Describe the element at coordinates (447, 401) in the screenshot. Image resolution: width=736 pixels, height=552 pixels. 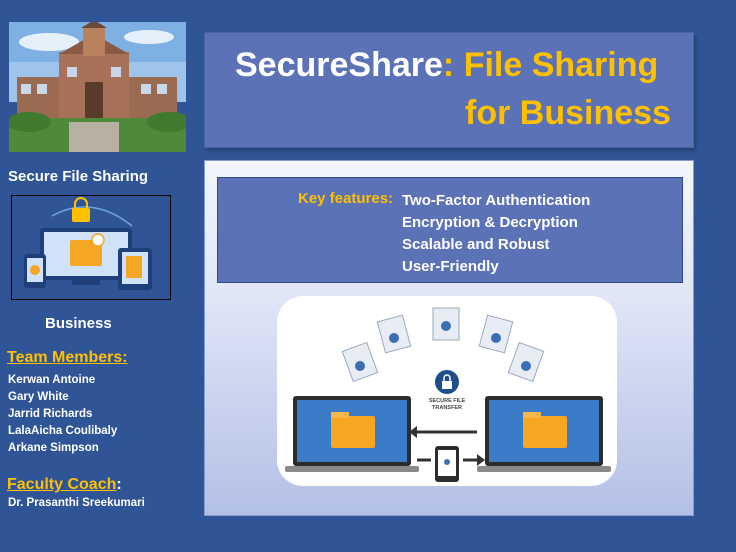
I see `secure-transfer-caption: SECURE FILE` at that location.